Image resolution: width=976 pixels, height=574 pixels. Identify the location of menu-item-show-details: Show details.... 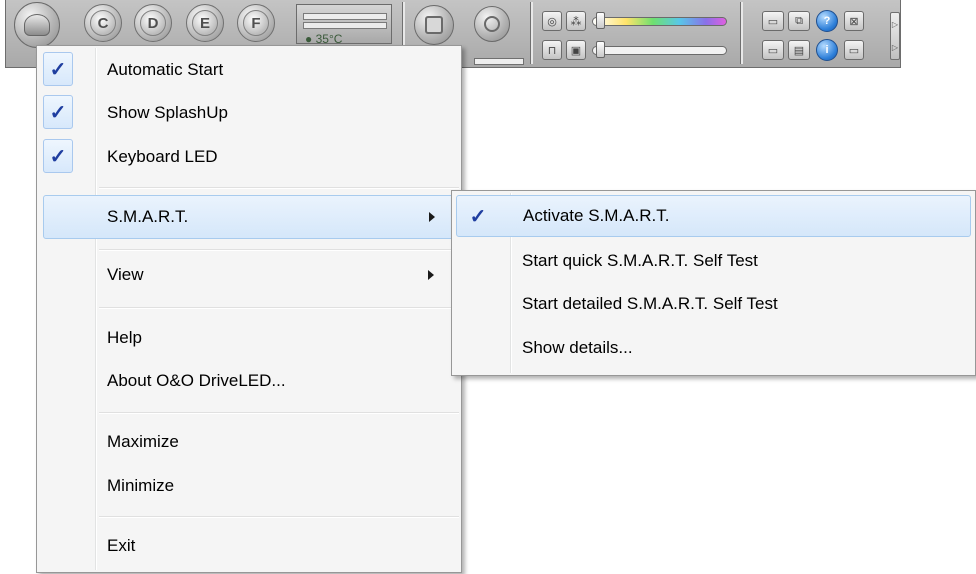
(713, 348).